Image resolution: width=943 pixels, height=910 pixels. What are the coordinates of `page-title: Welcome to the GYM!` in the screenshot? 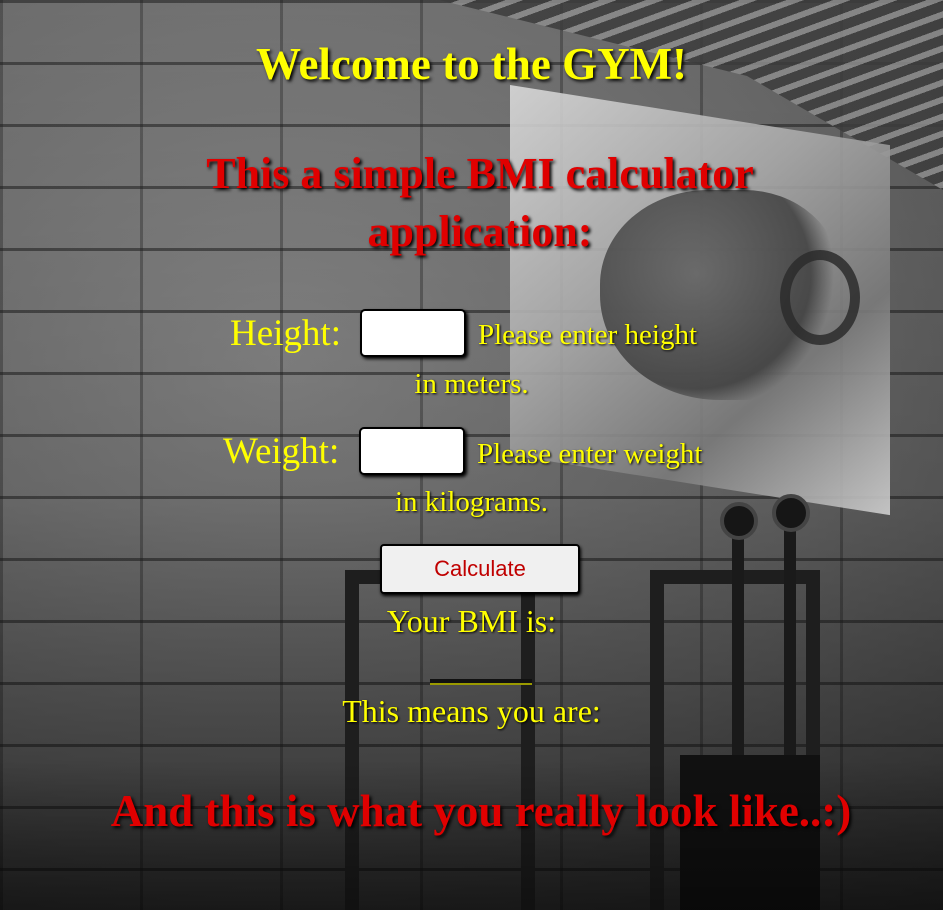 It's located at (471, 64).